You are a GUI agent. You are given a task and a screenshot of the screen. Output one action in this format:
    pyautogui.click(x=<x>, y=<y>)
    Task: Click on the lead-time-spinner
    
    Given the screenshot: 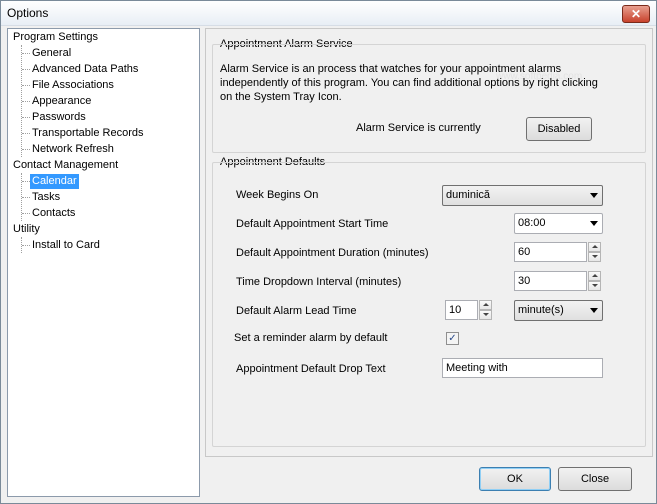 What is the action you would take?
    pyautogui.click(x=485, y=310)
    